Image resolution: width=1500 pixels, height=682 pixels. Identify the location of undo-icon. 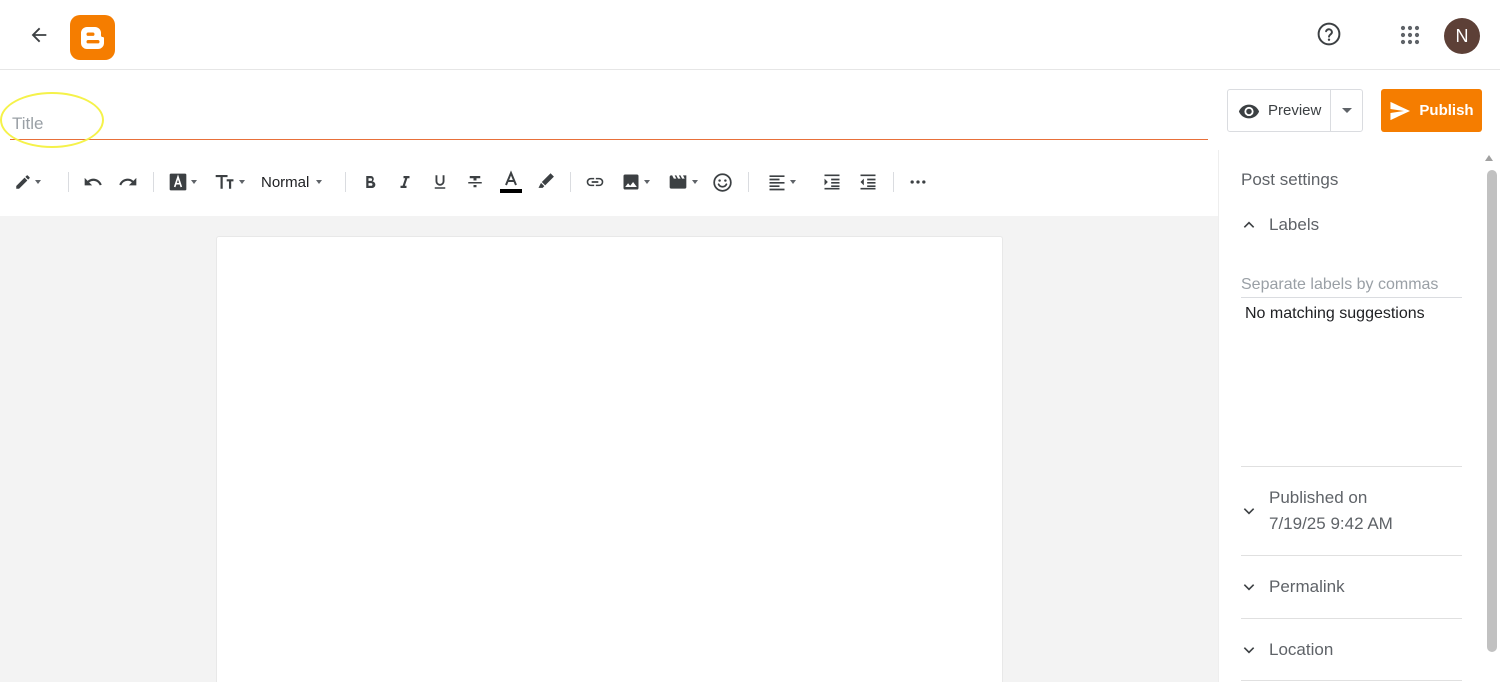
(93, 181).